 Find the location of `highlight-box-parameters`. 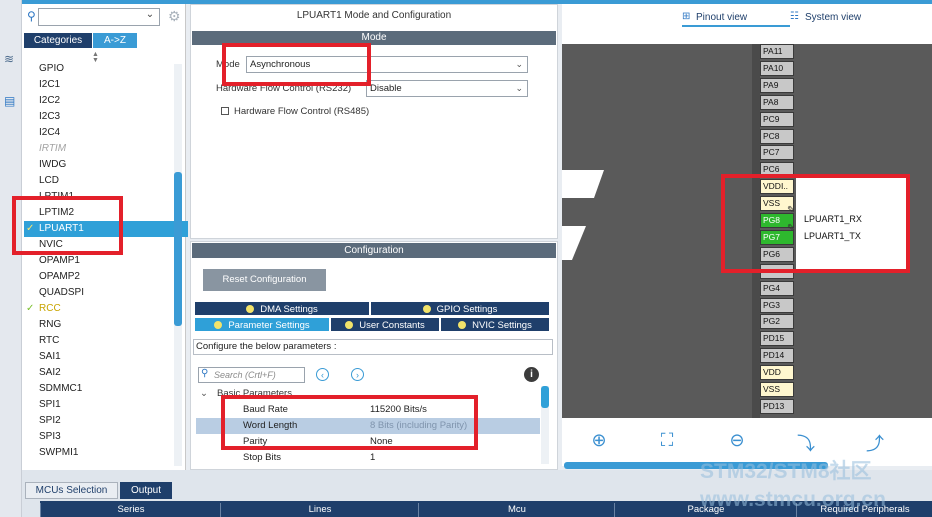

highlight-box-parameters is located at coordinates (349, 422).